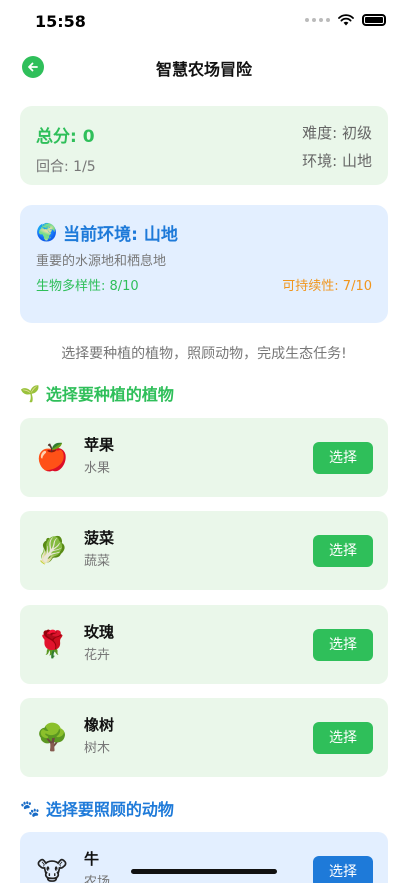 The height and width of the screenshot is (883, 408). I want to click on nav-bar: 智慧农场冒险, so click(204, 66).